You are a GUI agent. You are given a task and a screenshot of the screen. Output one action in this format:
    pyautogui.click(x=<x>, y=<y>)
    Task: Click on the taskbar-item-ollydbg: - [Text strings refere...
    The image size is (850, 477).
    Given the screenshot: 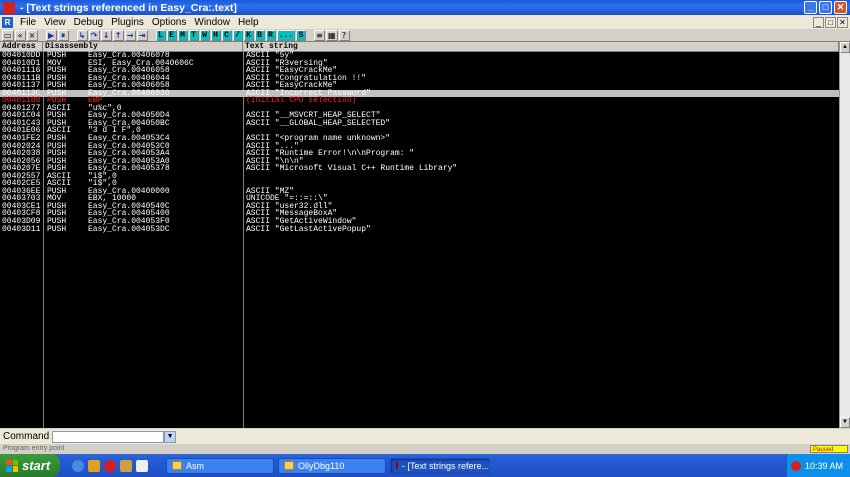 What is the action you would take?
    pyautogui.click(x=440, y=465)
    